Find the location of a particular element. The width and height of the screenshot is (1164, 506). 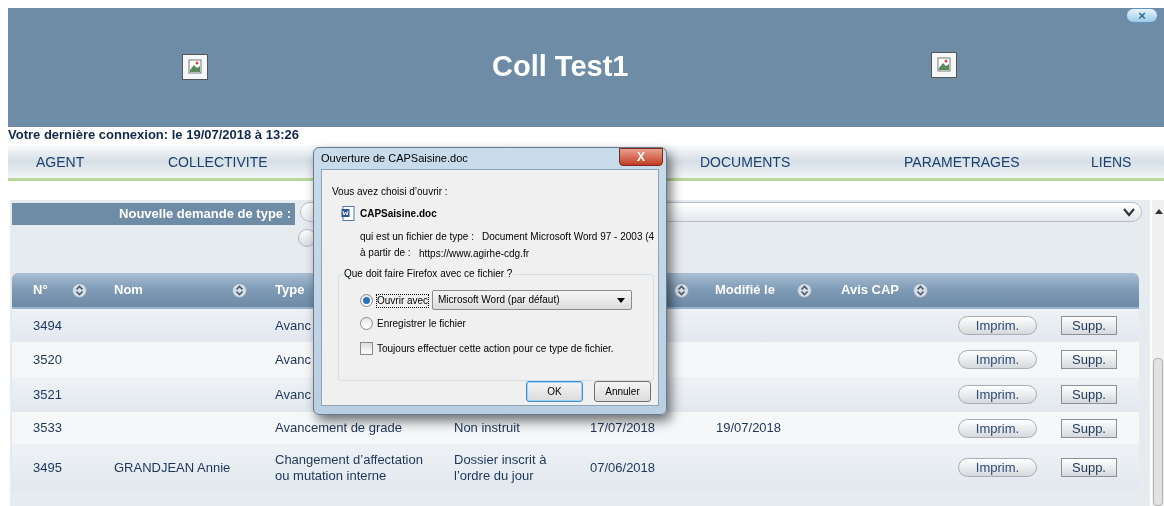

page-title: Coll Test1 is located at coordinates (560, 66).